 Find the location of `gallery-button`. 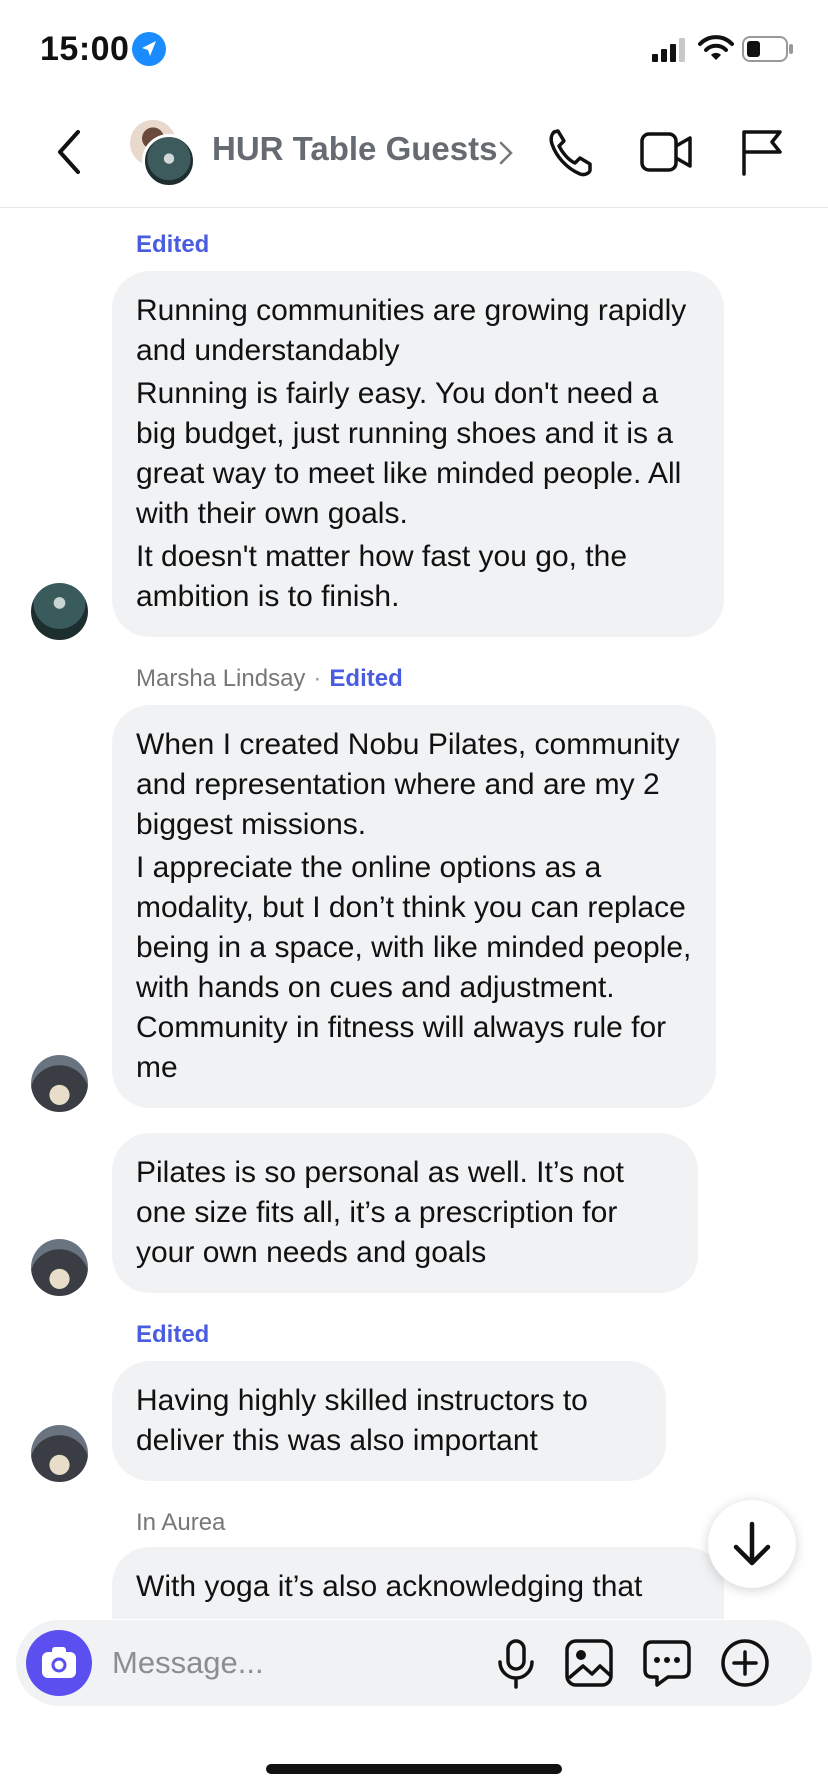

gallery-button is located at coordinates (589, 1663).